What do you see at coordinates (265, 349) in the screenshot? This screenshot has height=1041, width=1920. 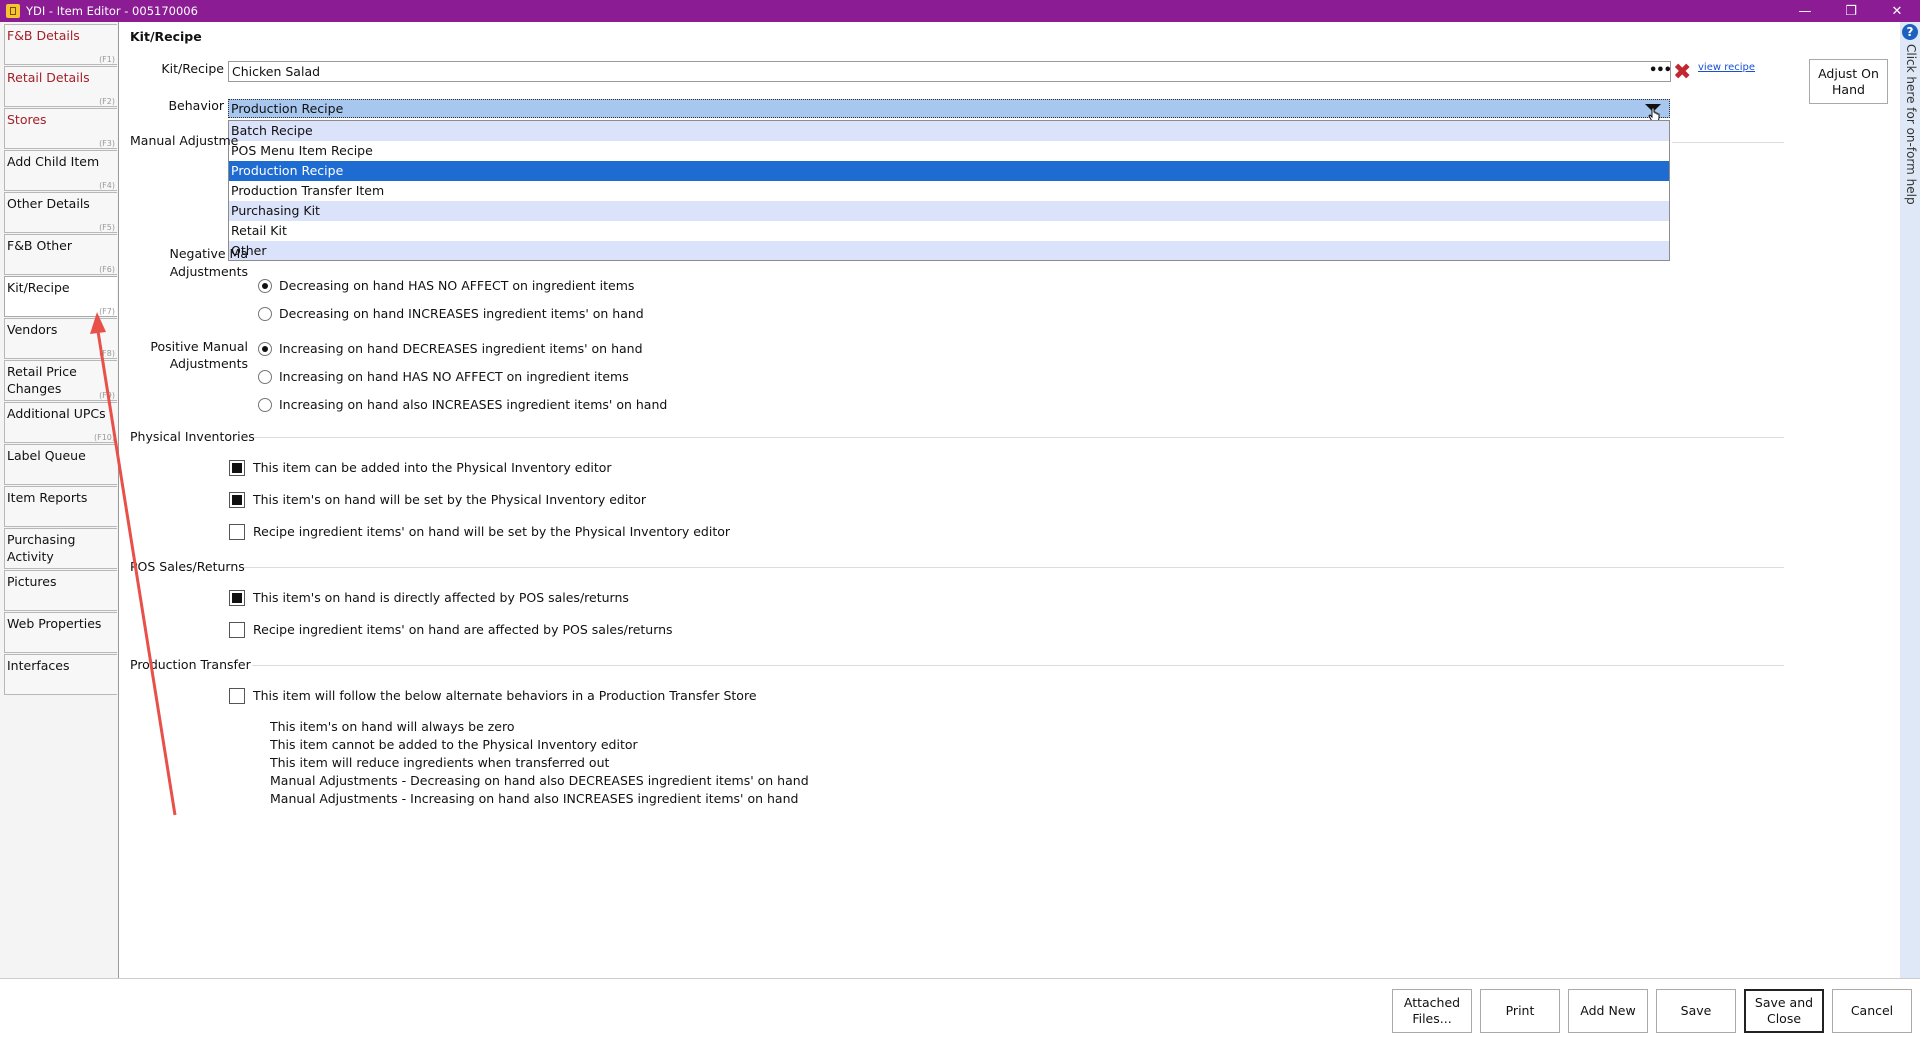 I see `radio-increase-decreases` at bounding box center [265, 349].